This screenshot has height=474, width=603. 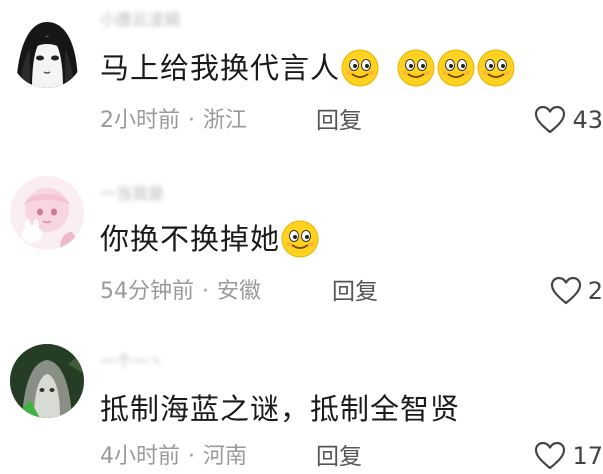 What do you see at coordinates (225, 120) in the screenshot?
I see `comment-location: 浙江` at bounding box center [225, 120].